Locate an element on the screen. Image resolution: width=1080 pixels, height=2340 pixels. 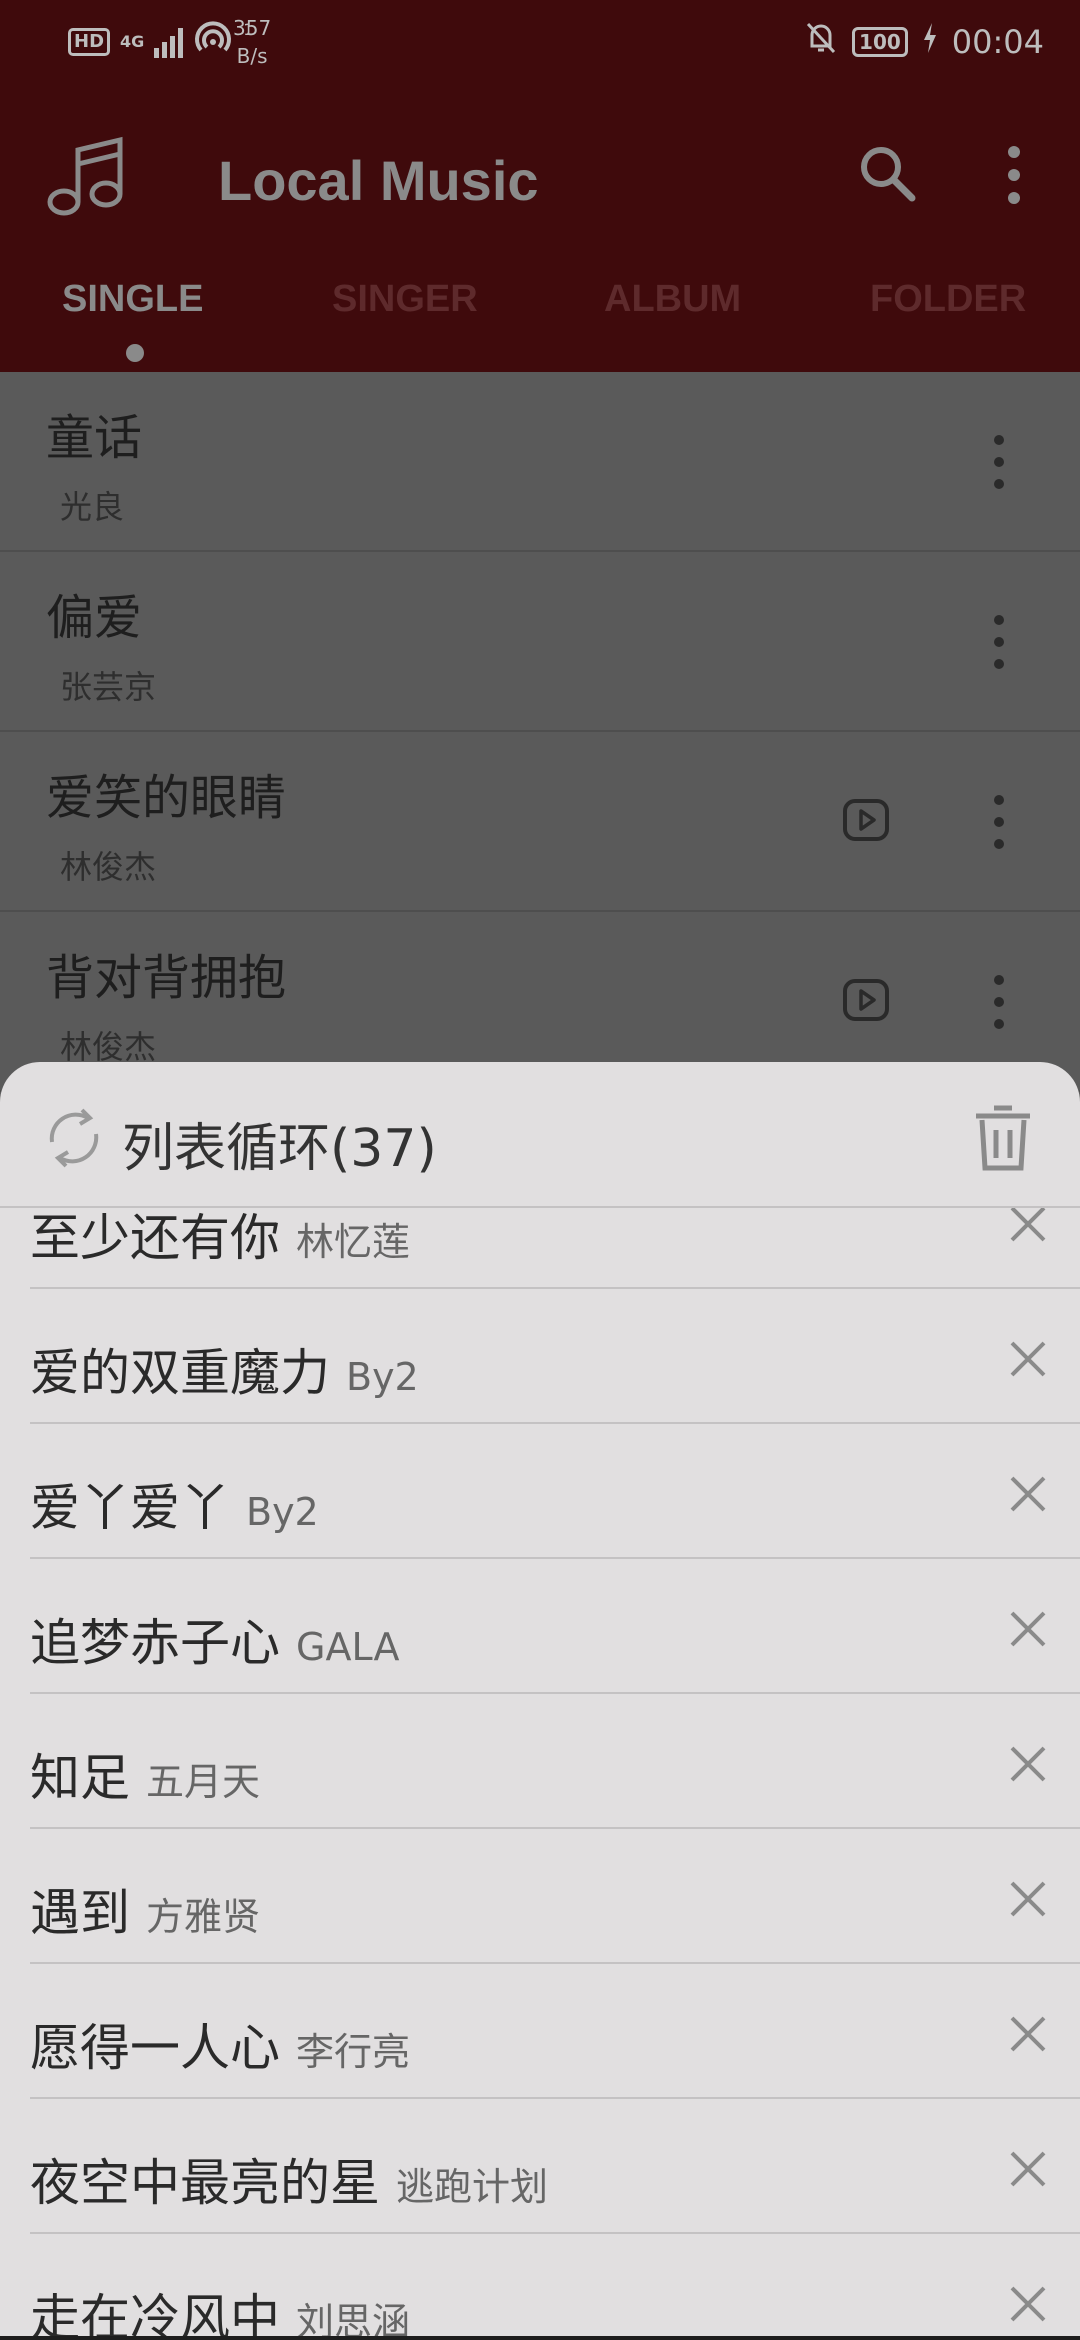
trash-icon is located at coordinates (1003, 1138).